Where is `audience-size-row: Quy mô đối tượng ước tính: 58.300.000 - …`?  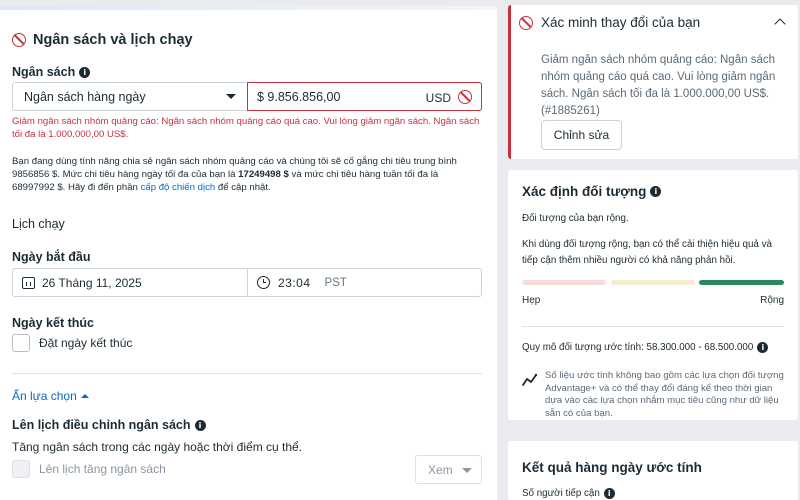
audience-size-row: Quy mô đối tượng ước tính: 58.300.000 - … is located at coordinates (645, 347).